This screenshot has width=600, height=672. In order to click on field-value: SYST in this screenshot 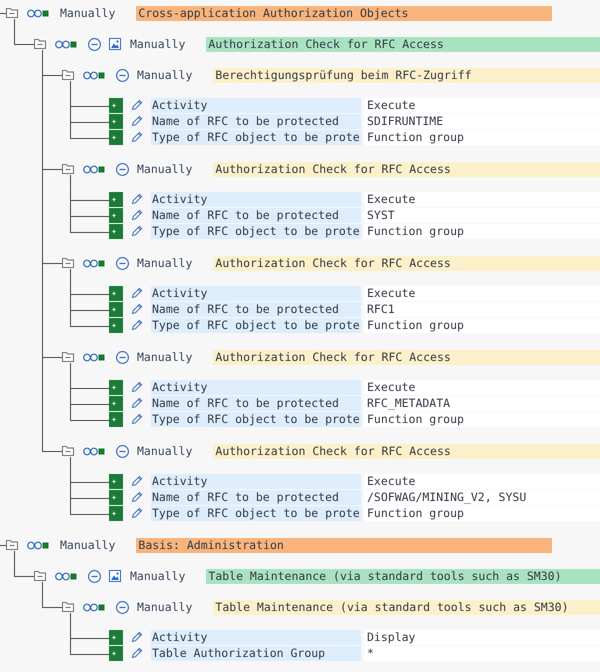, I will do `click(482, 215)`.